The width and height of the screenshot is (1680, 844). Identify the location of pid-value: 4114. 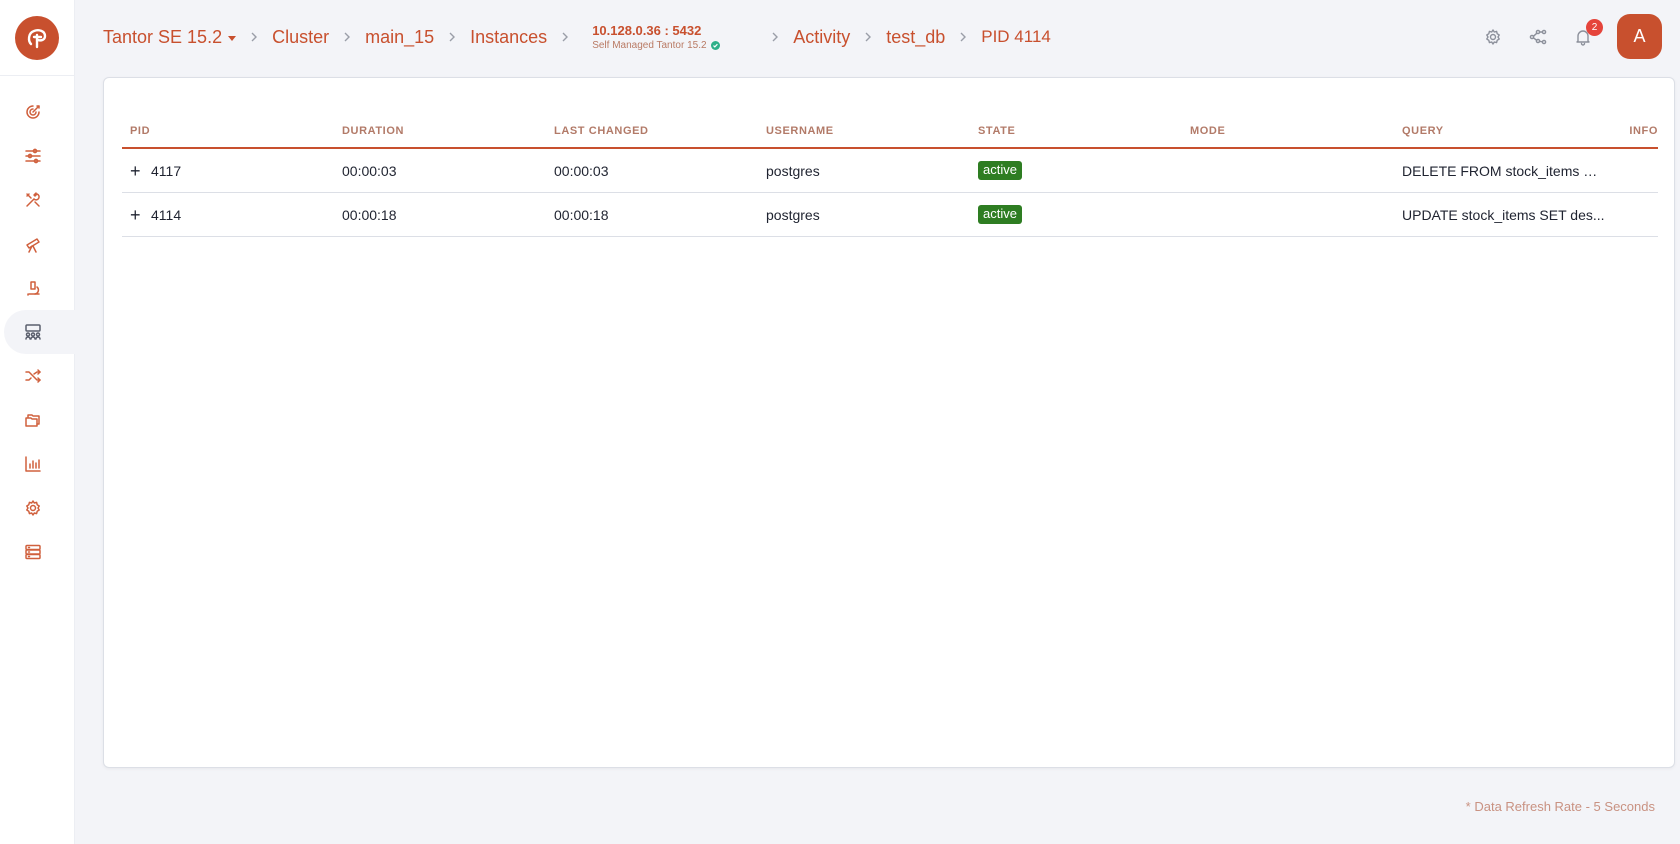
(166, 214).